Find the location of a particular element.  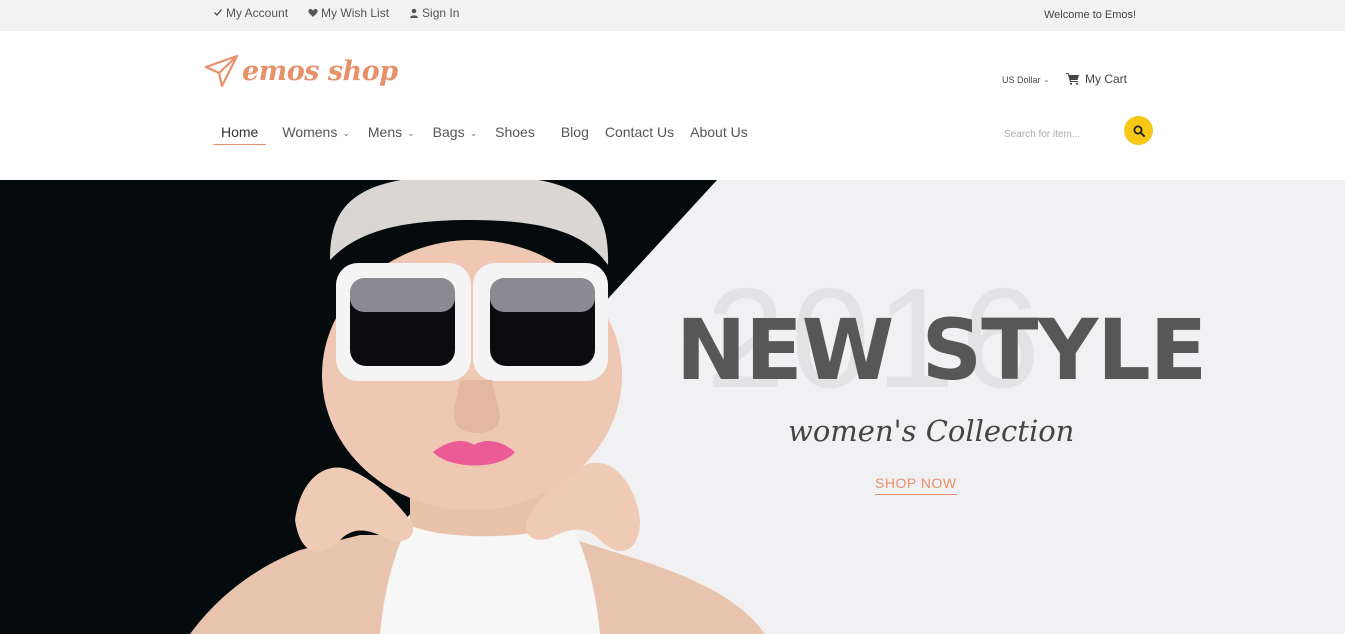

nav-label: Shoes is located at coordinates (515, 132).